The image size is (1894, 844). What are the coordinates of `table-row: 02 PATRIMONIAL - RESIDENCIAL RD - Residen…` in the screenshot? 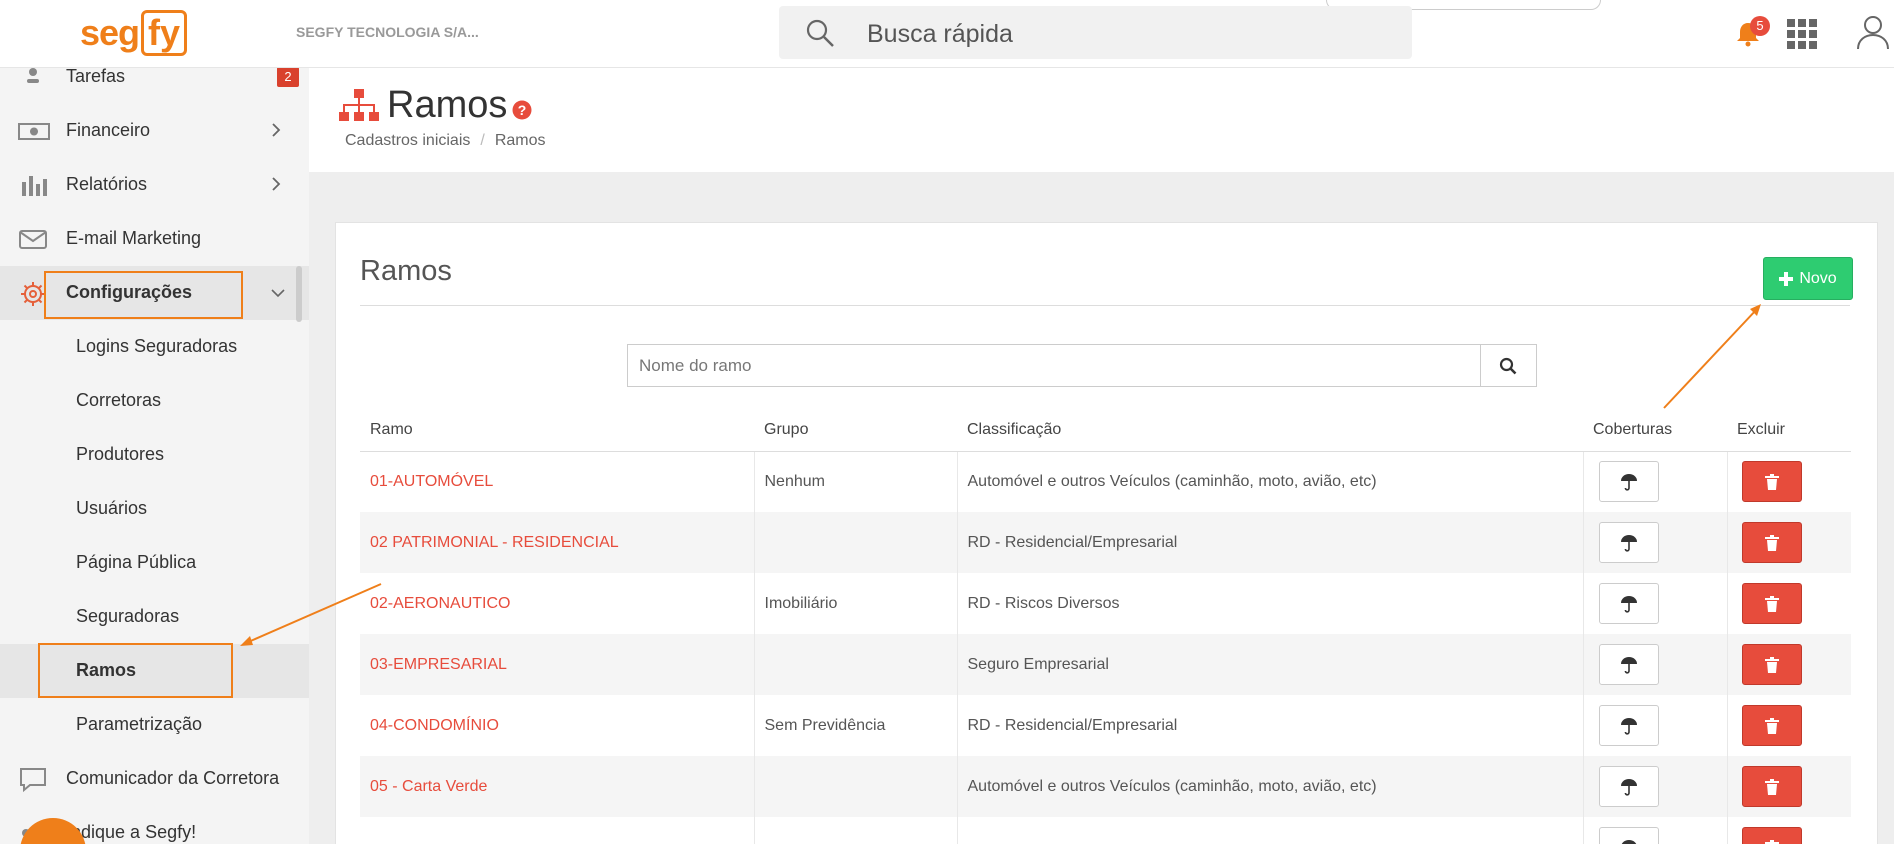 It's located at (1105, 542).